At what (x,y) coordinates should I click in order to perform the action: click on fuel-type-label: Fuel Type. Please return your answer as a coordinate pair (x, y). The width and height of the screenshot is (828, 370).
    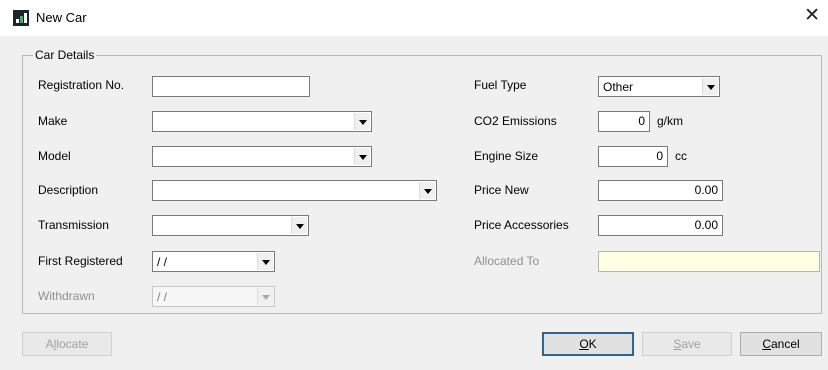
    Looking at the image, I should click on (500, 85).